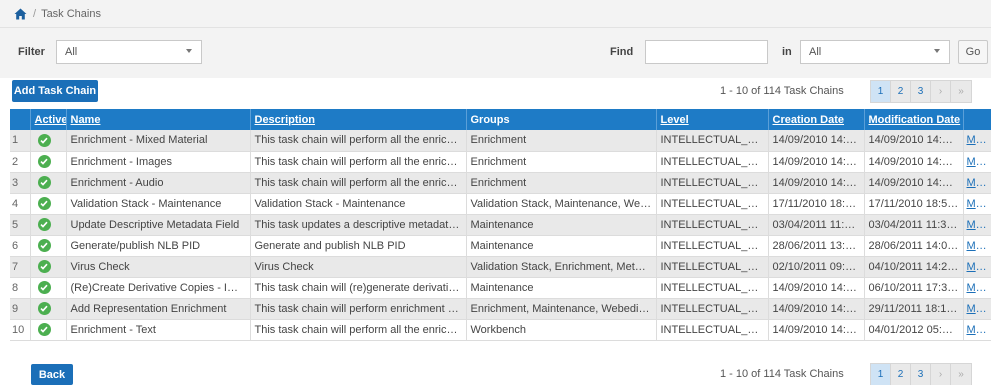 This screenshot has height=385, width=991. I want to click on row-number: 9, so click(20, 309).